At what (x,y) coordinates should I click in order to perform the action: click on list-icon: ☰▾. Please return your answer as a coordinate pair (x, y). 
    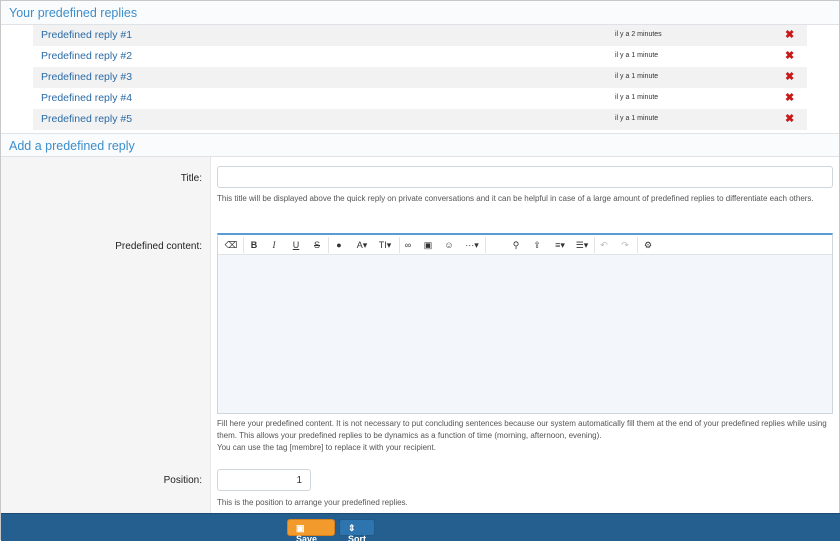
    Looking at the image, I should click on (582, 245).